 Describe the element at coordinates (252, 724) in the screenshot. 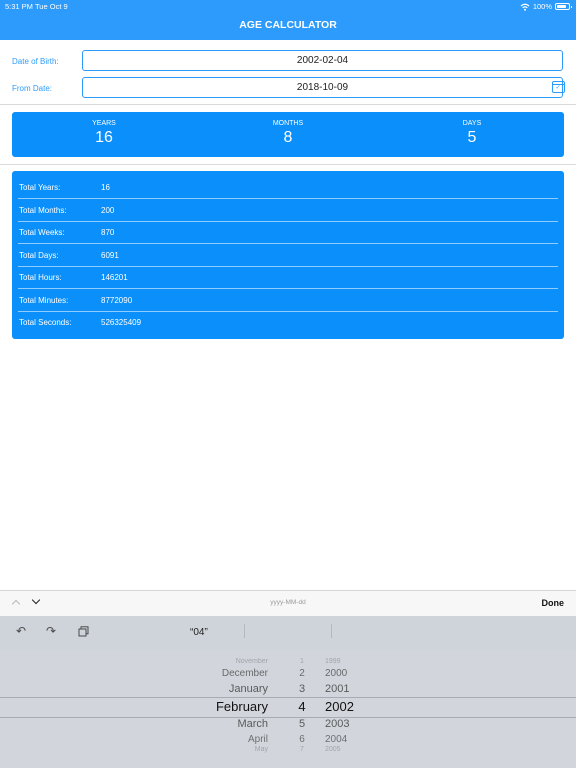

I see `picker-month: March` at that location.